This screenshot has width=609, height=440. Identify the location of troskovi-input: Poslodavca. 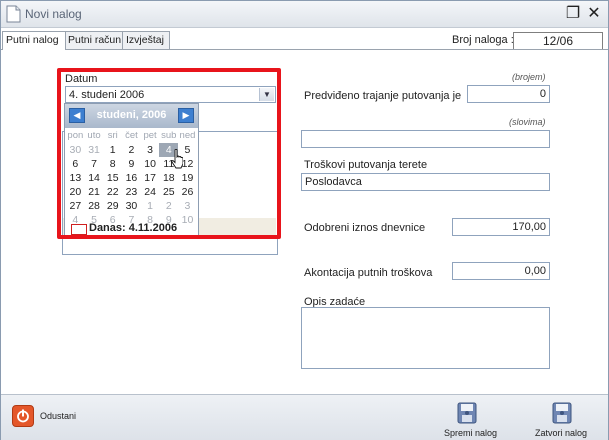
(425, 182).